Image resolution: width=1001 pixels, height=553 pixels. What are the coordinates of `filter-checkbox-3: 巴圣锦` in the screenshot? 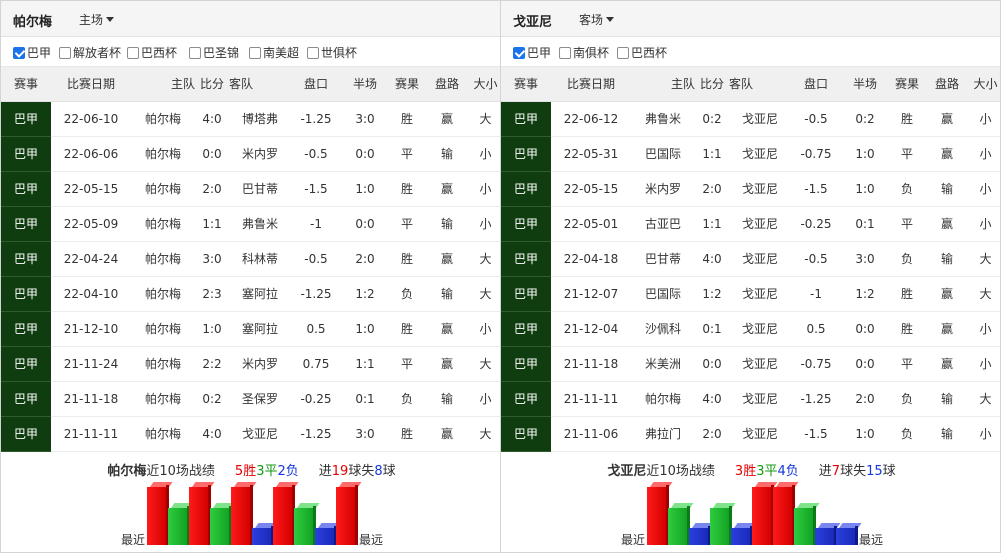 It's located at (214, 52).